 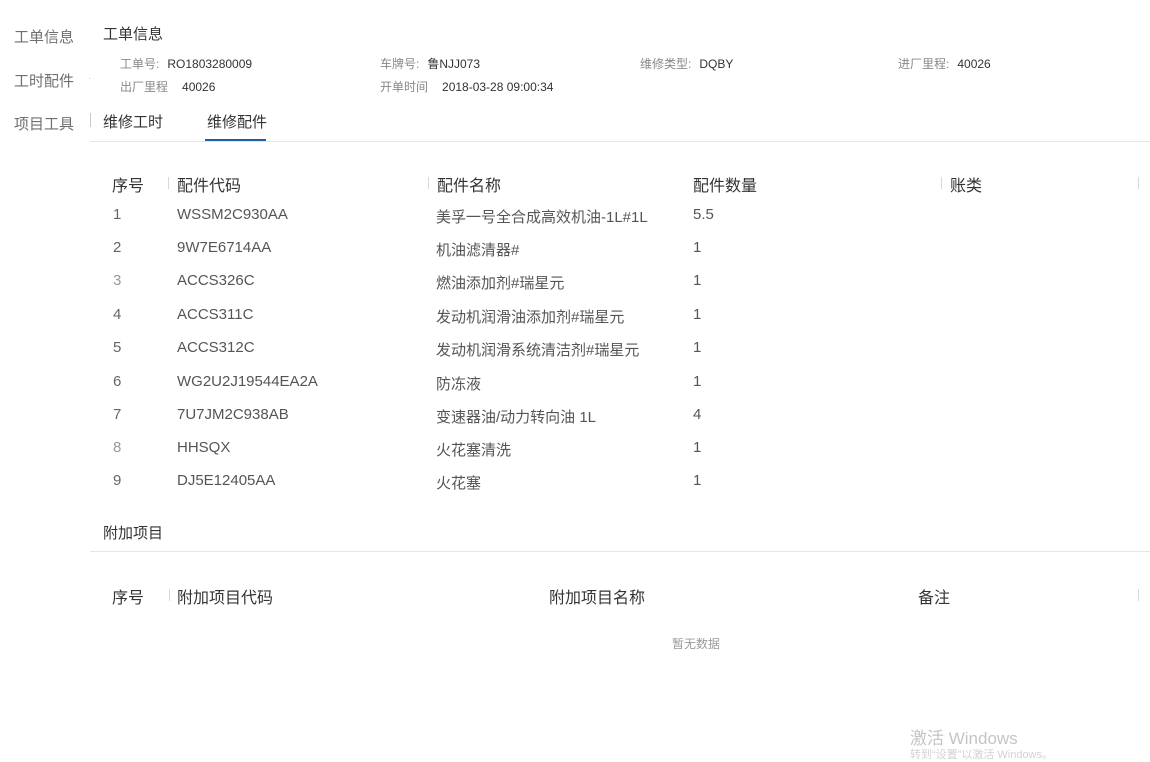 I want to click on mileage-in-value: 40026, so click(x=974, y=64).